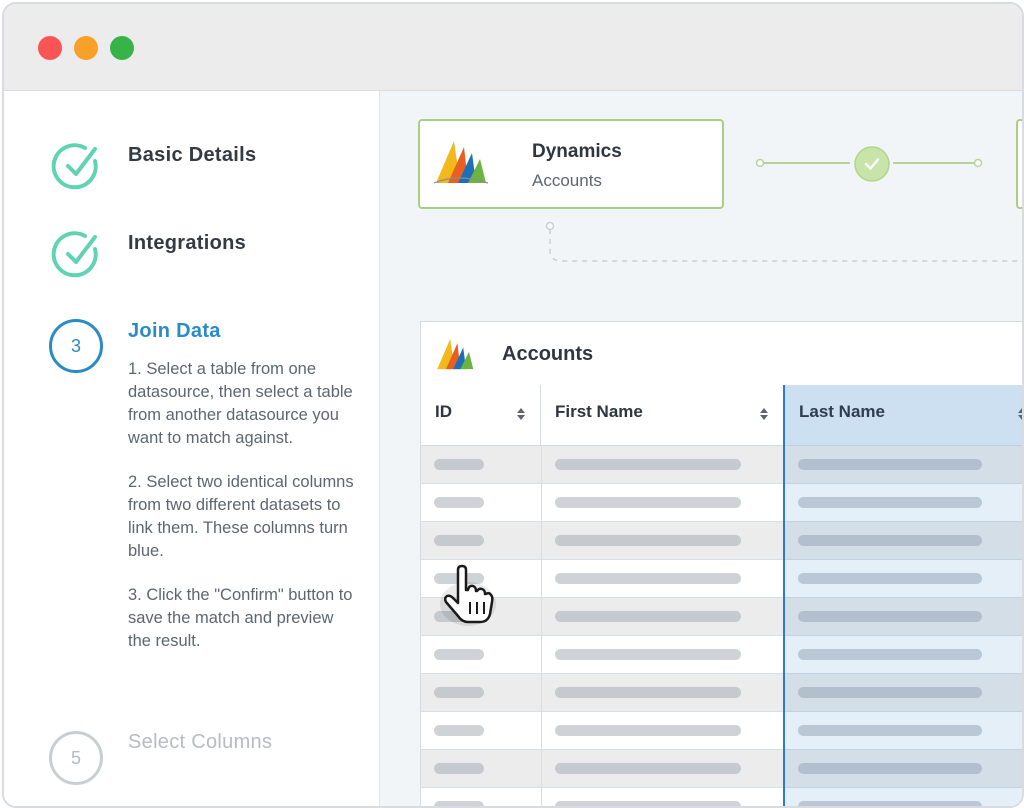 The image size is (1024, 808). Describe the element at coordinates (187, 243) in the screenshot. I see `step-integrations: Integrations` at that location.